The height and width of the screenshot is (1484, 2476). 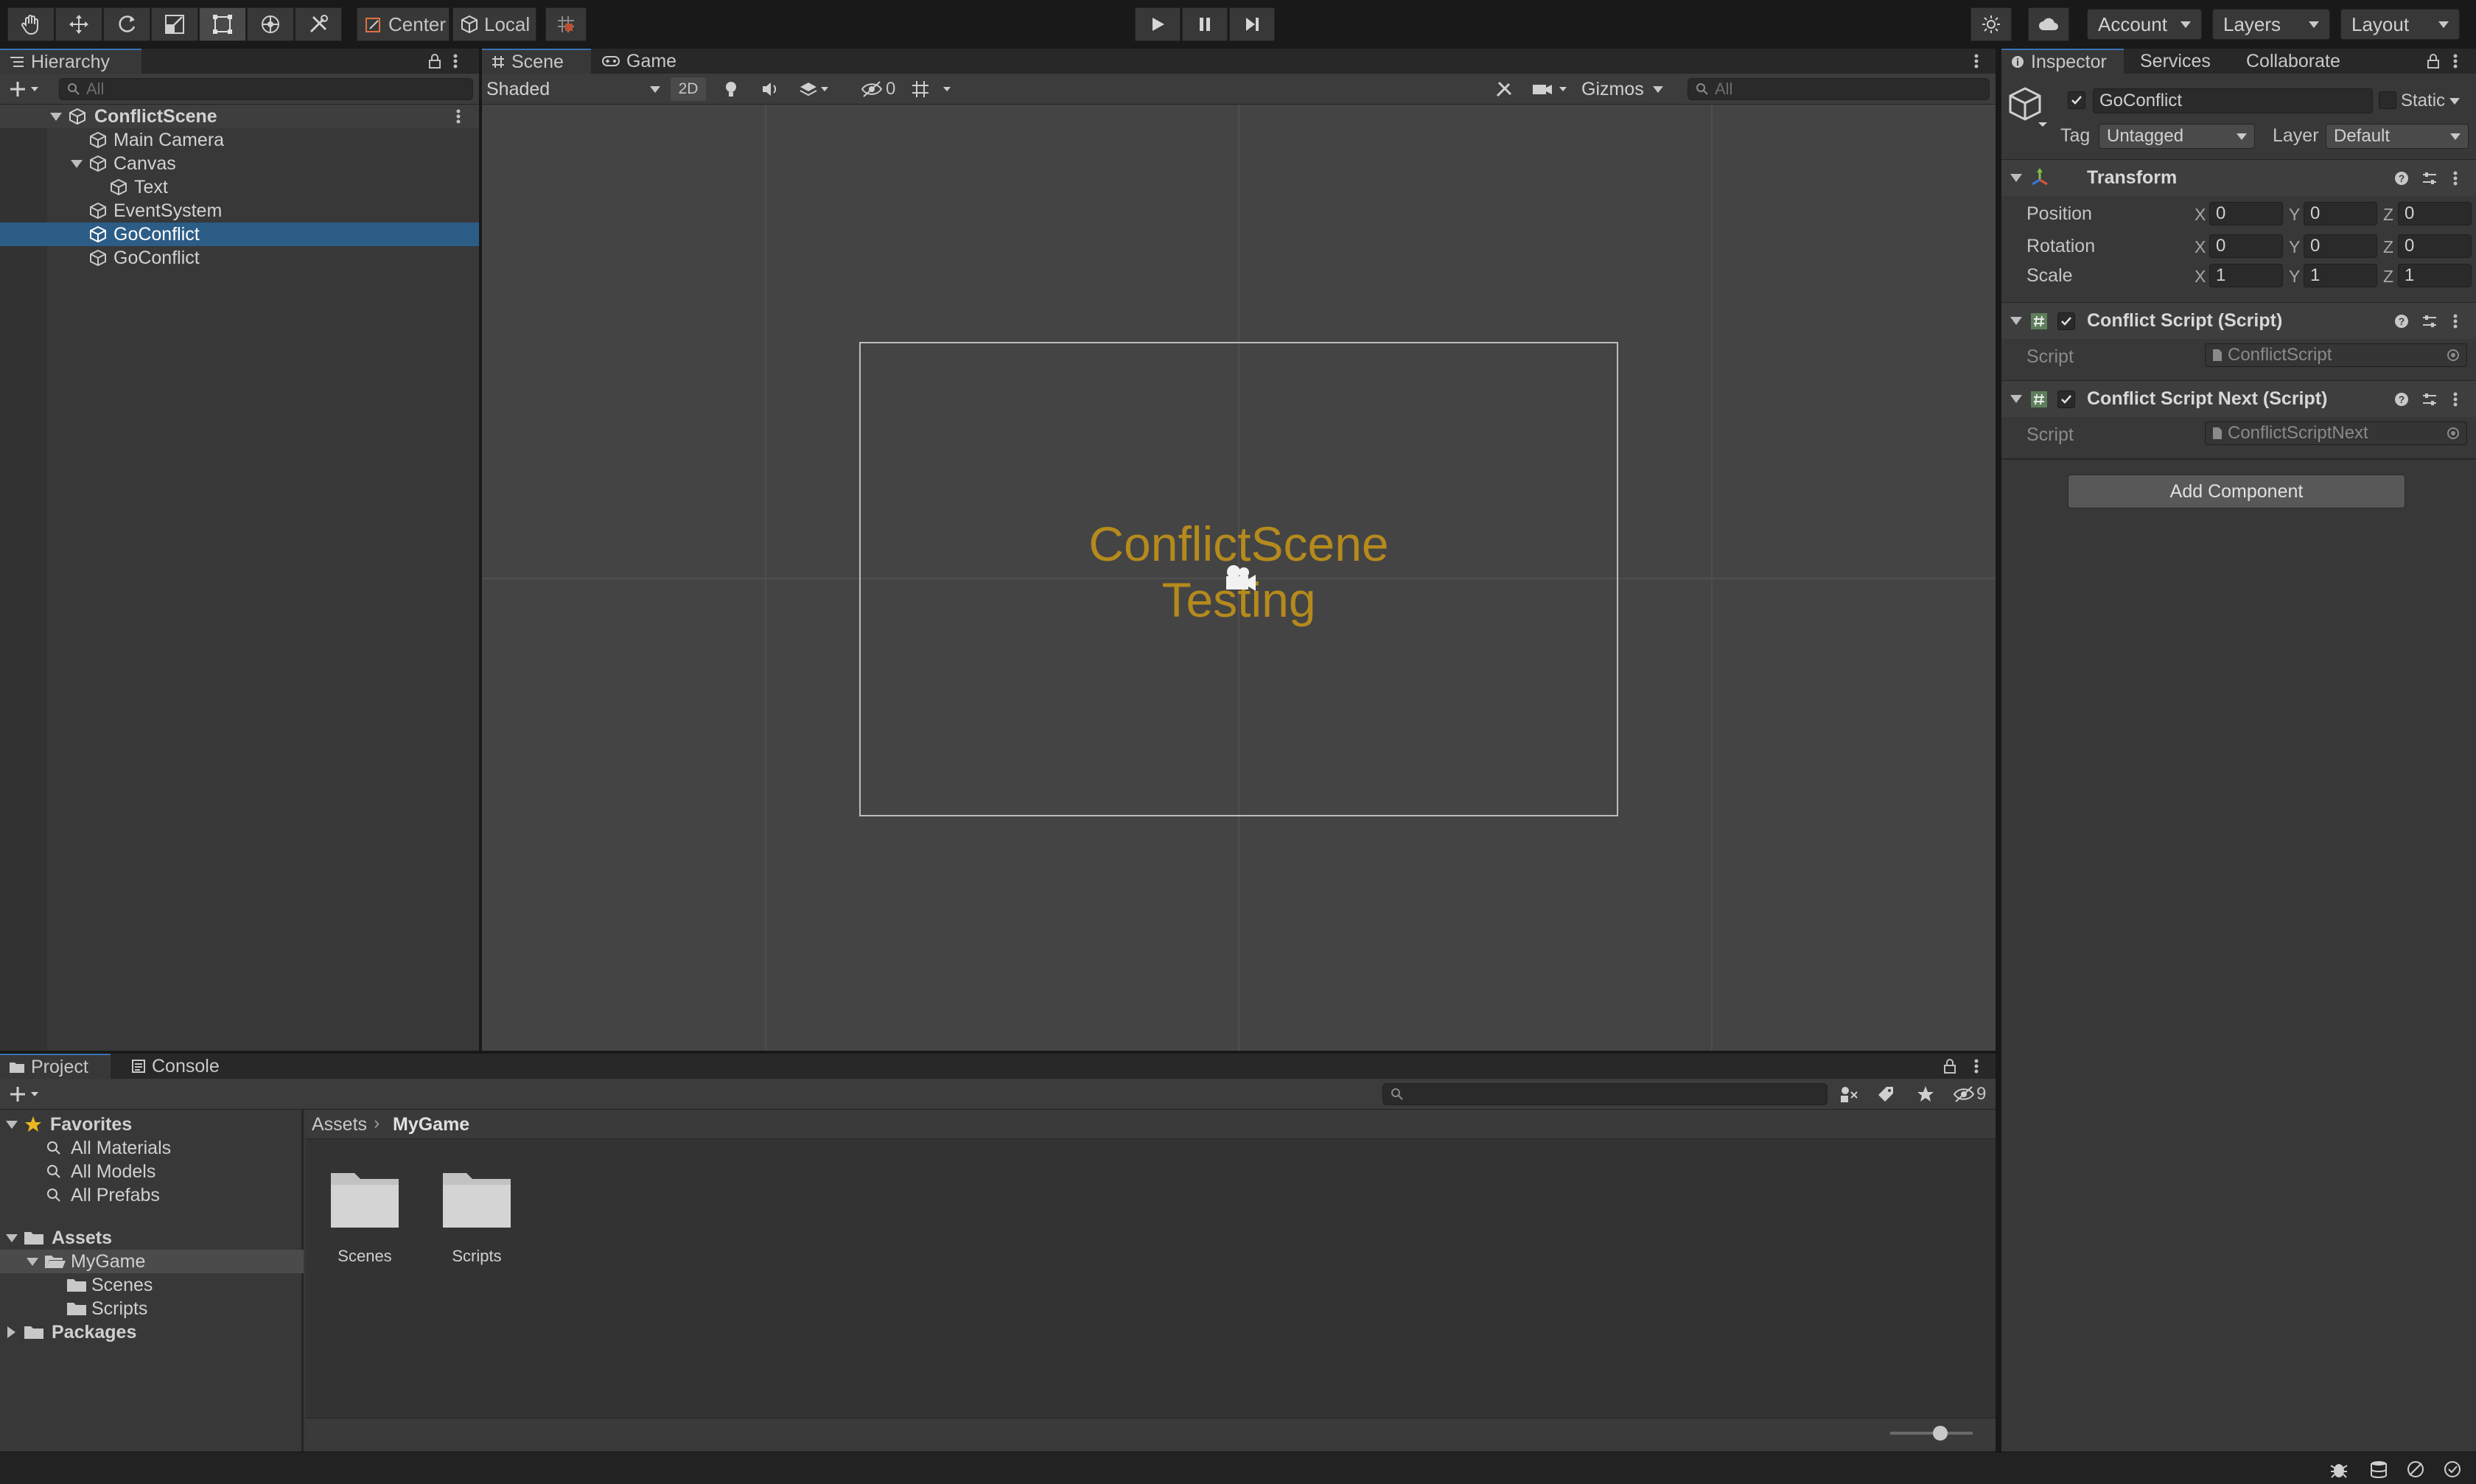 What do you see at coordinates (2144, 24) in the screenshot?
I see `account-dropdown: Account` at bounding box center [2144, 24].